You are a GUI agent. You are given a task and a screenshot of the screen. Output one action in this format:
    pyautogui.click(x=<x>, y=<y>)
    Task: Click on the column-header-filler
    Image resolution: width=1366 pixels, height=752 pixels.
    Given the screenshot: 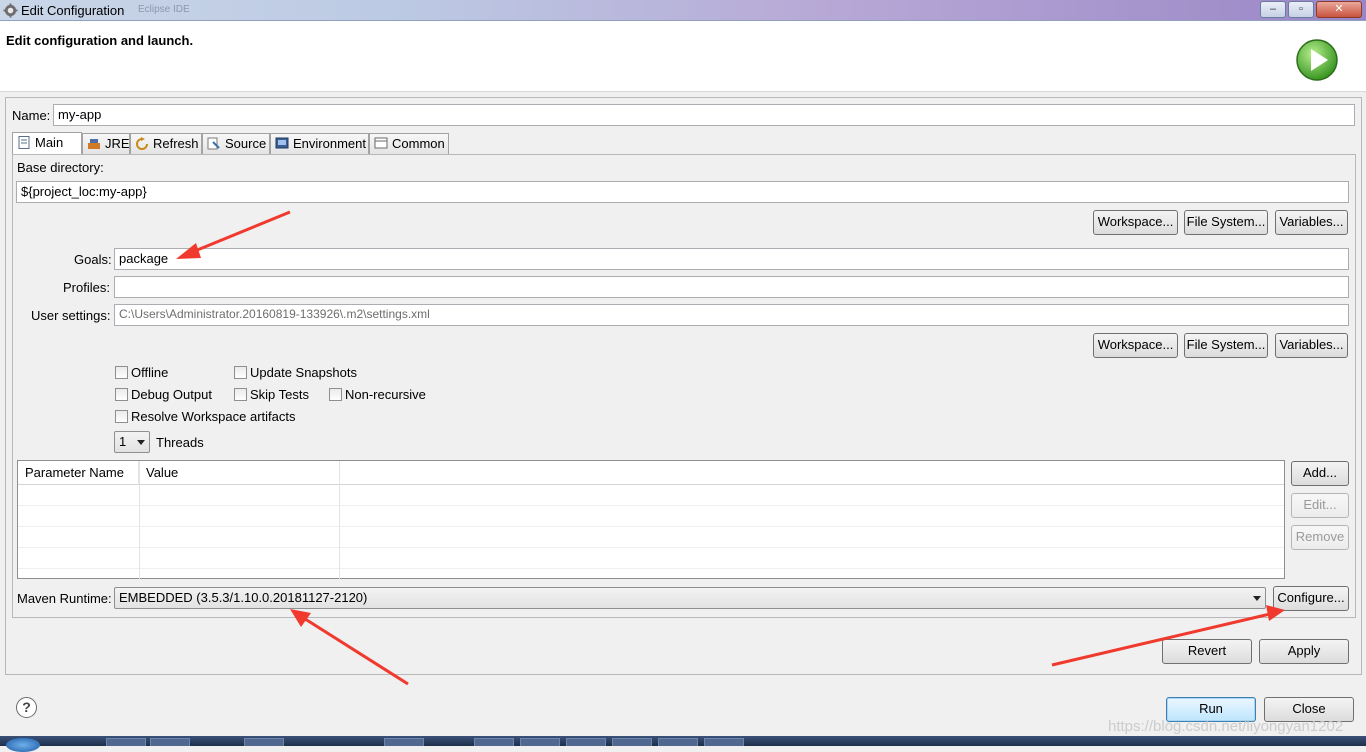 What is the action you would take?
    pyautogui.click(x=812, y=473)
    